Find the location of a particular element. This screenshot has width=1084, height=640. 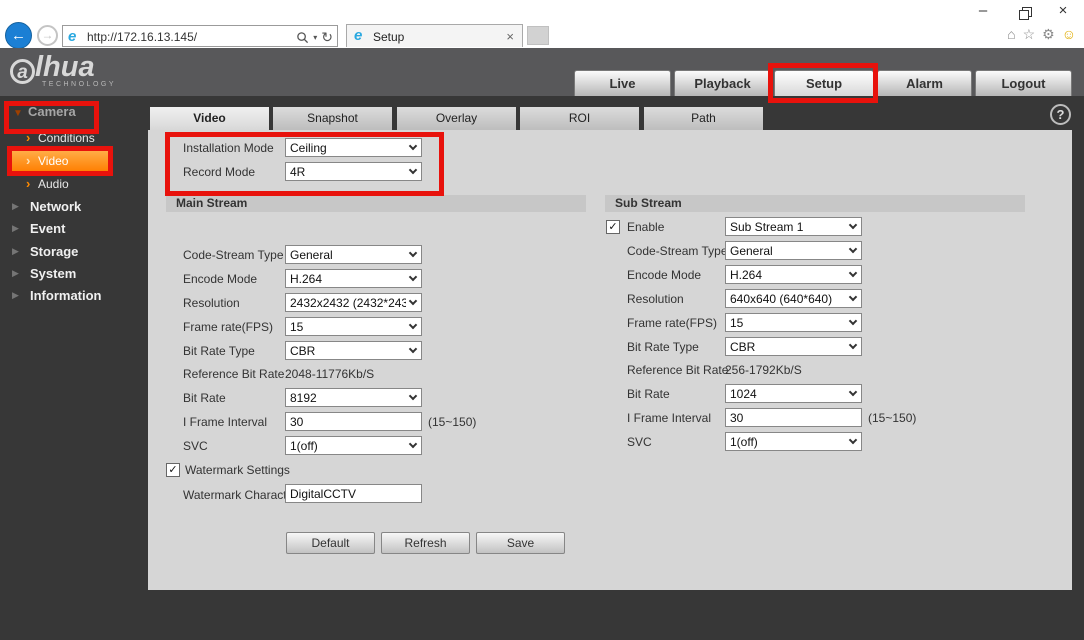

search-icon is located at coordinates (302, 37).